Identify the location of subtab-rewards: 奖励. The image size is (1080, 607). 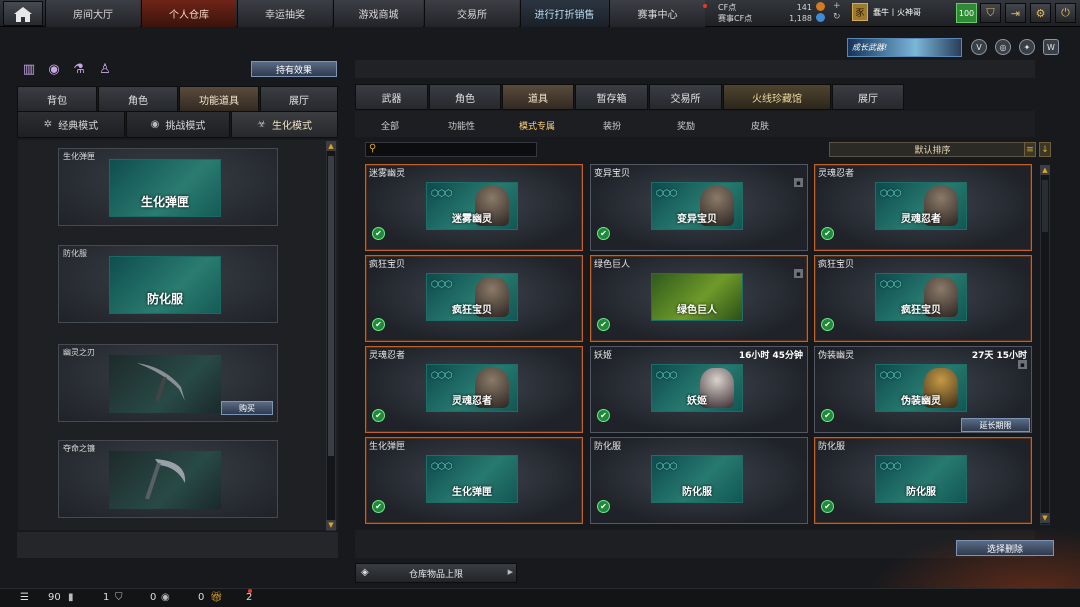
(686, 125).